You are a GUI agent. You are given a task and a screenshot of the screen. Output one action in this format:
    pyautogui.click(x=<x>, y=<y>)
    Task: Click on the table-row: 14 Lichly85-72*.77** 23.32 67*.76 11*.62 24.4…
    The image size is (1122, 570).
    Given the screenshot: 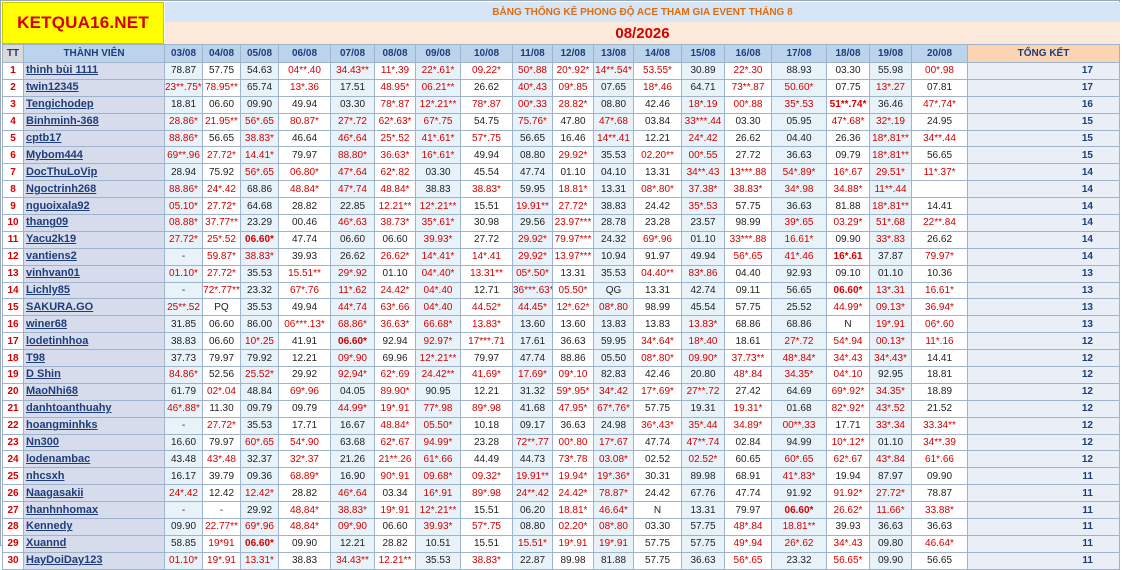 What is the action you would take?
    pyautogui.click(x=561, y=290)
    